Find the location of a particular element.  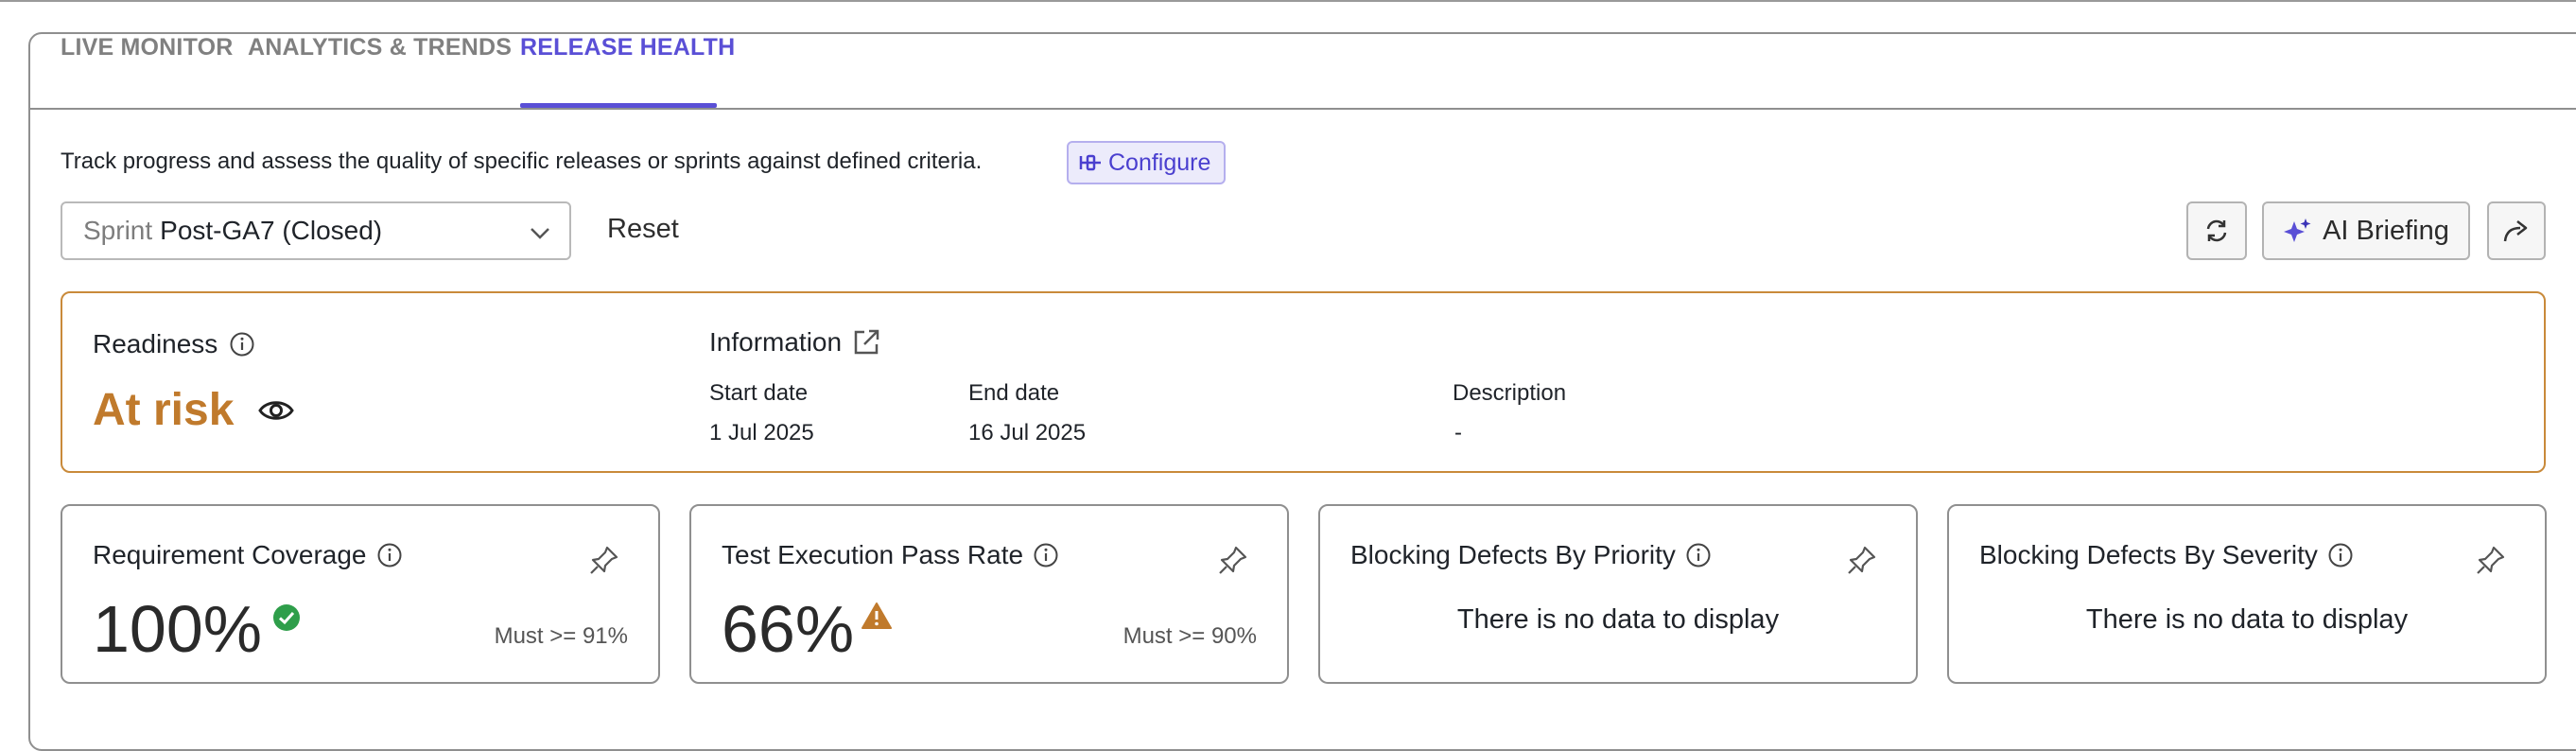

ai-briefing-label: AI Briefing is located at coordinates (2386, 230).